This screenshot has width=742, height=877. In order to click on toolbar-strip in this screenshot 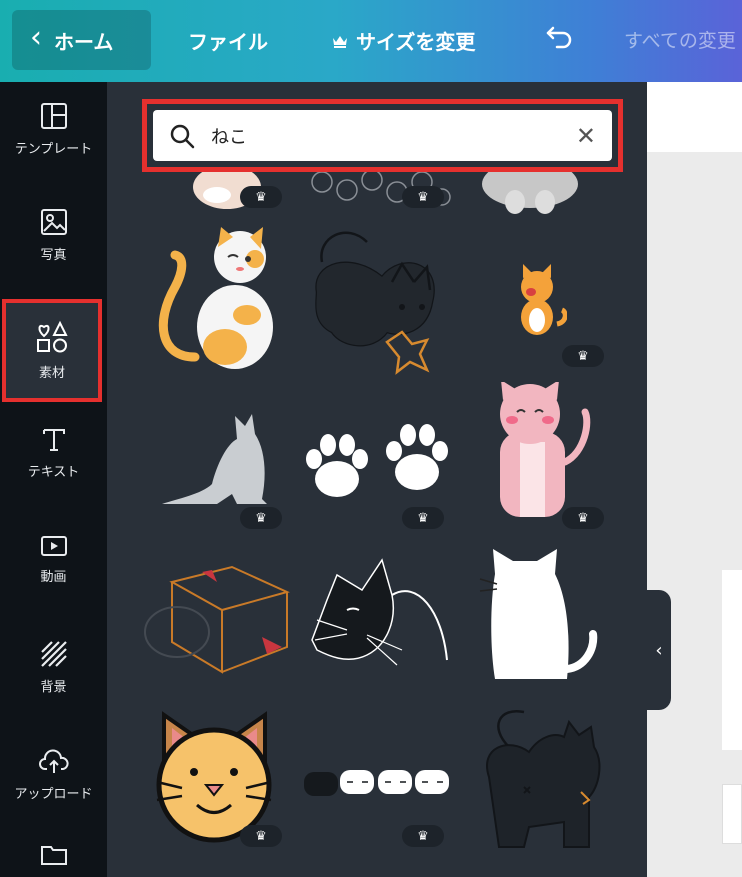, I will do `click(694, 117)`.